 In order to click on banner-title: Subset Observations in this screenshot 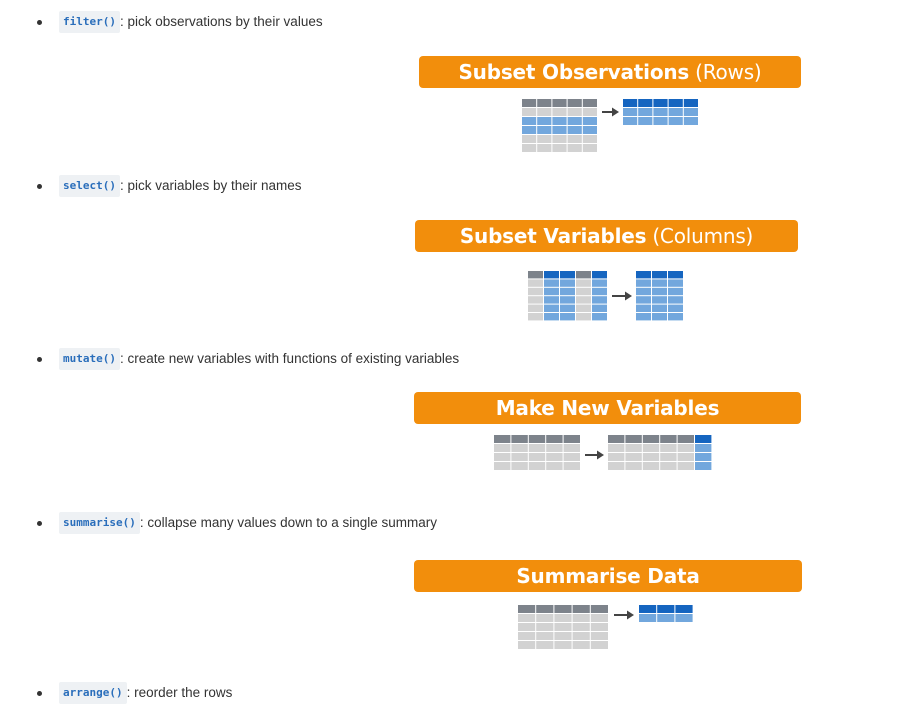, I will do `click(574, 72)`.